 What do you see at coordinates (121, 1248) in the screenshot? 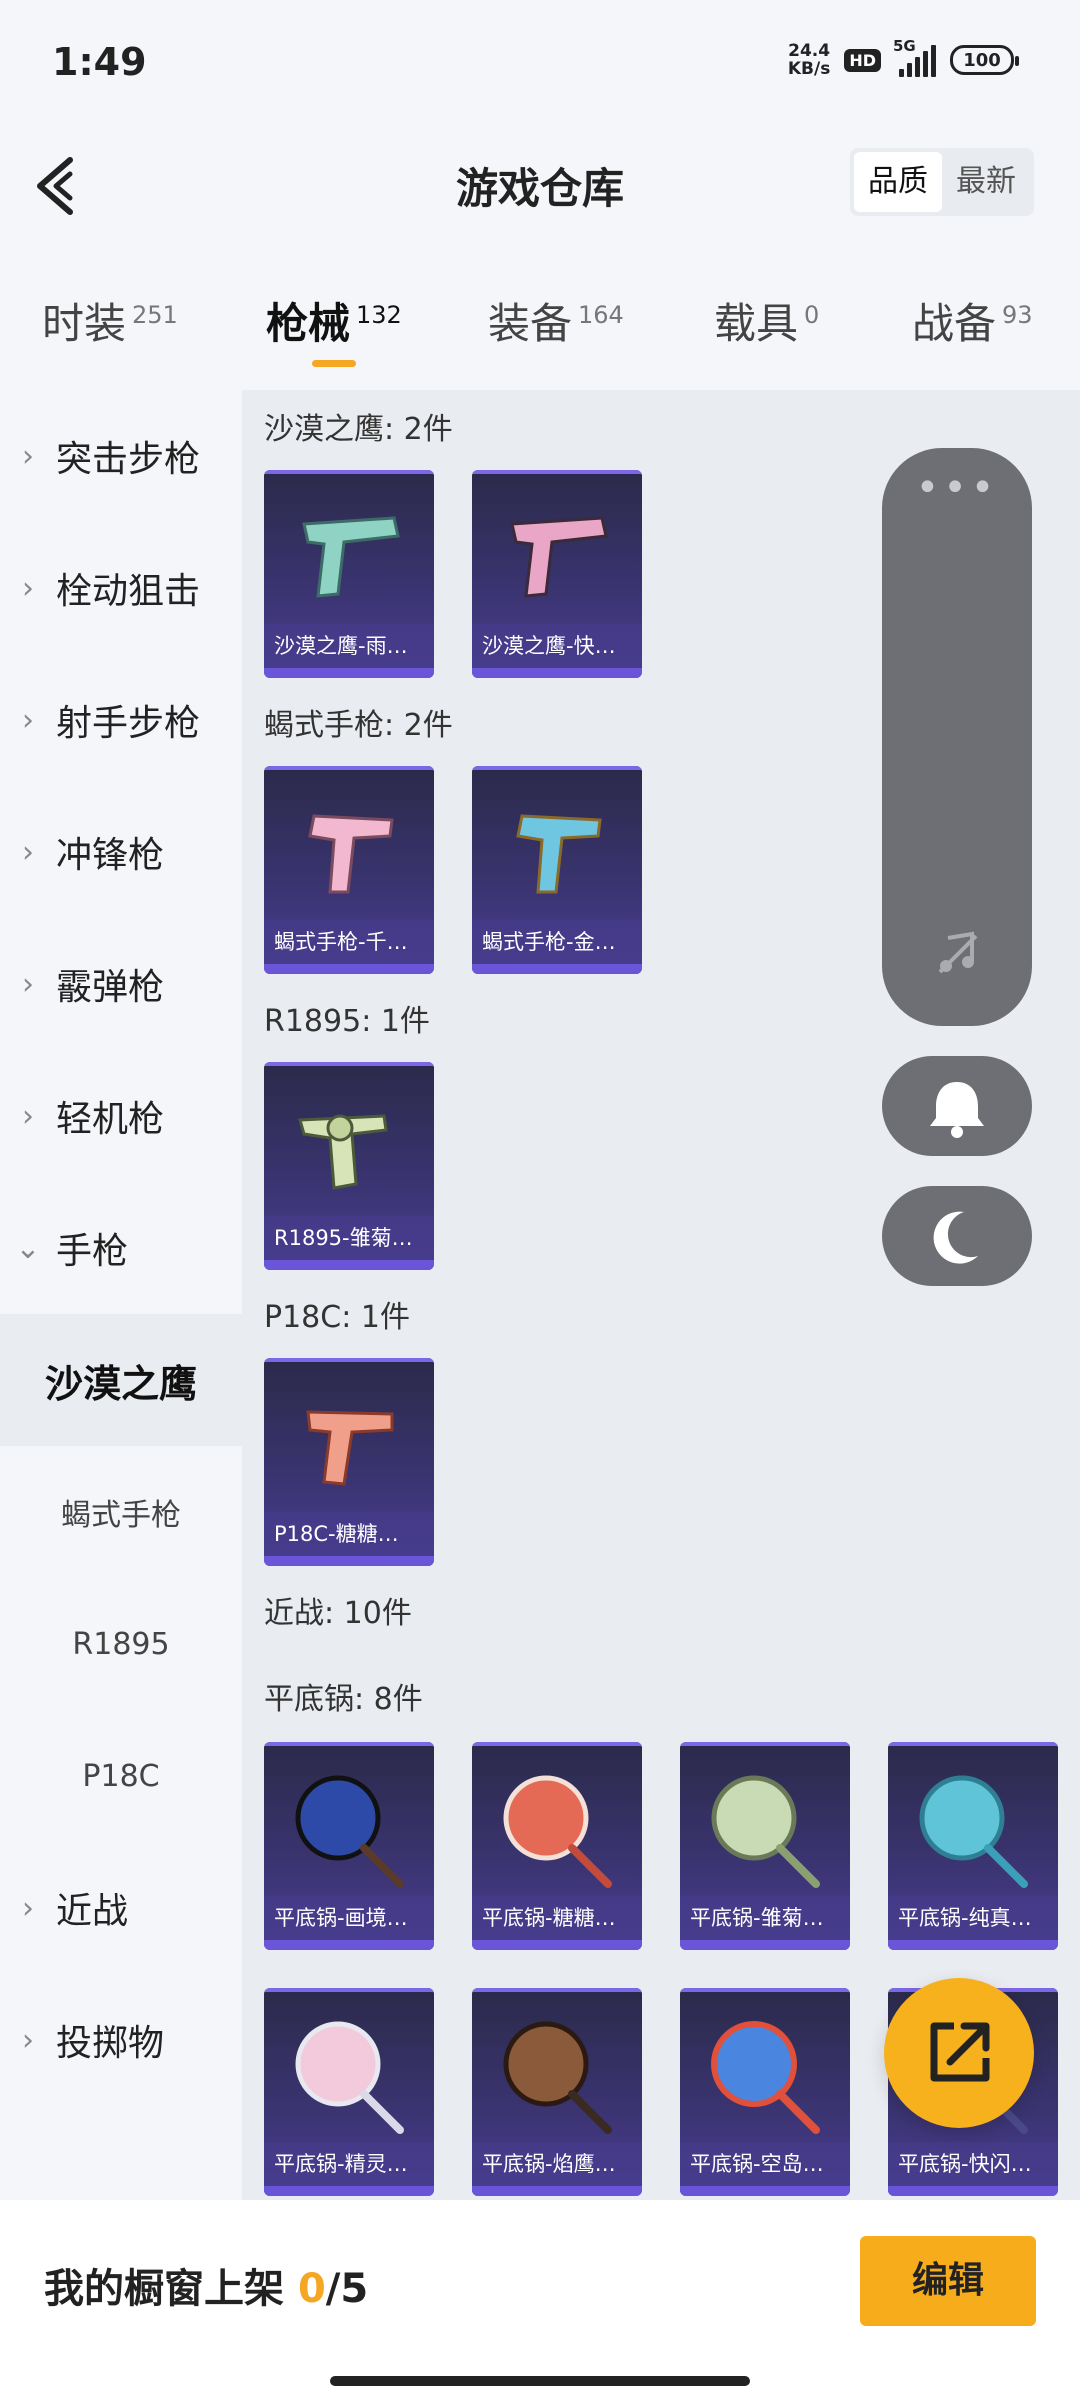
I see `sidebar-item-pistol: ⌄ 手枪` at bounding box center [121, 1248].